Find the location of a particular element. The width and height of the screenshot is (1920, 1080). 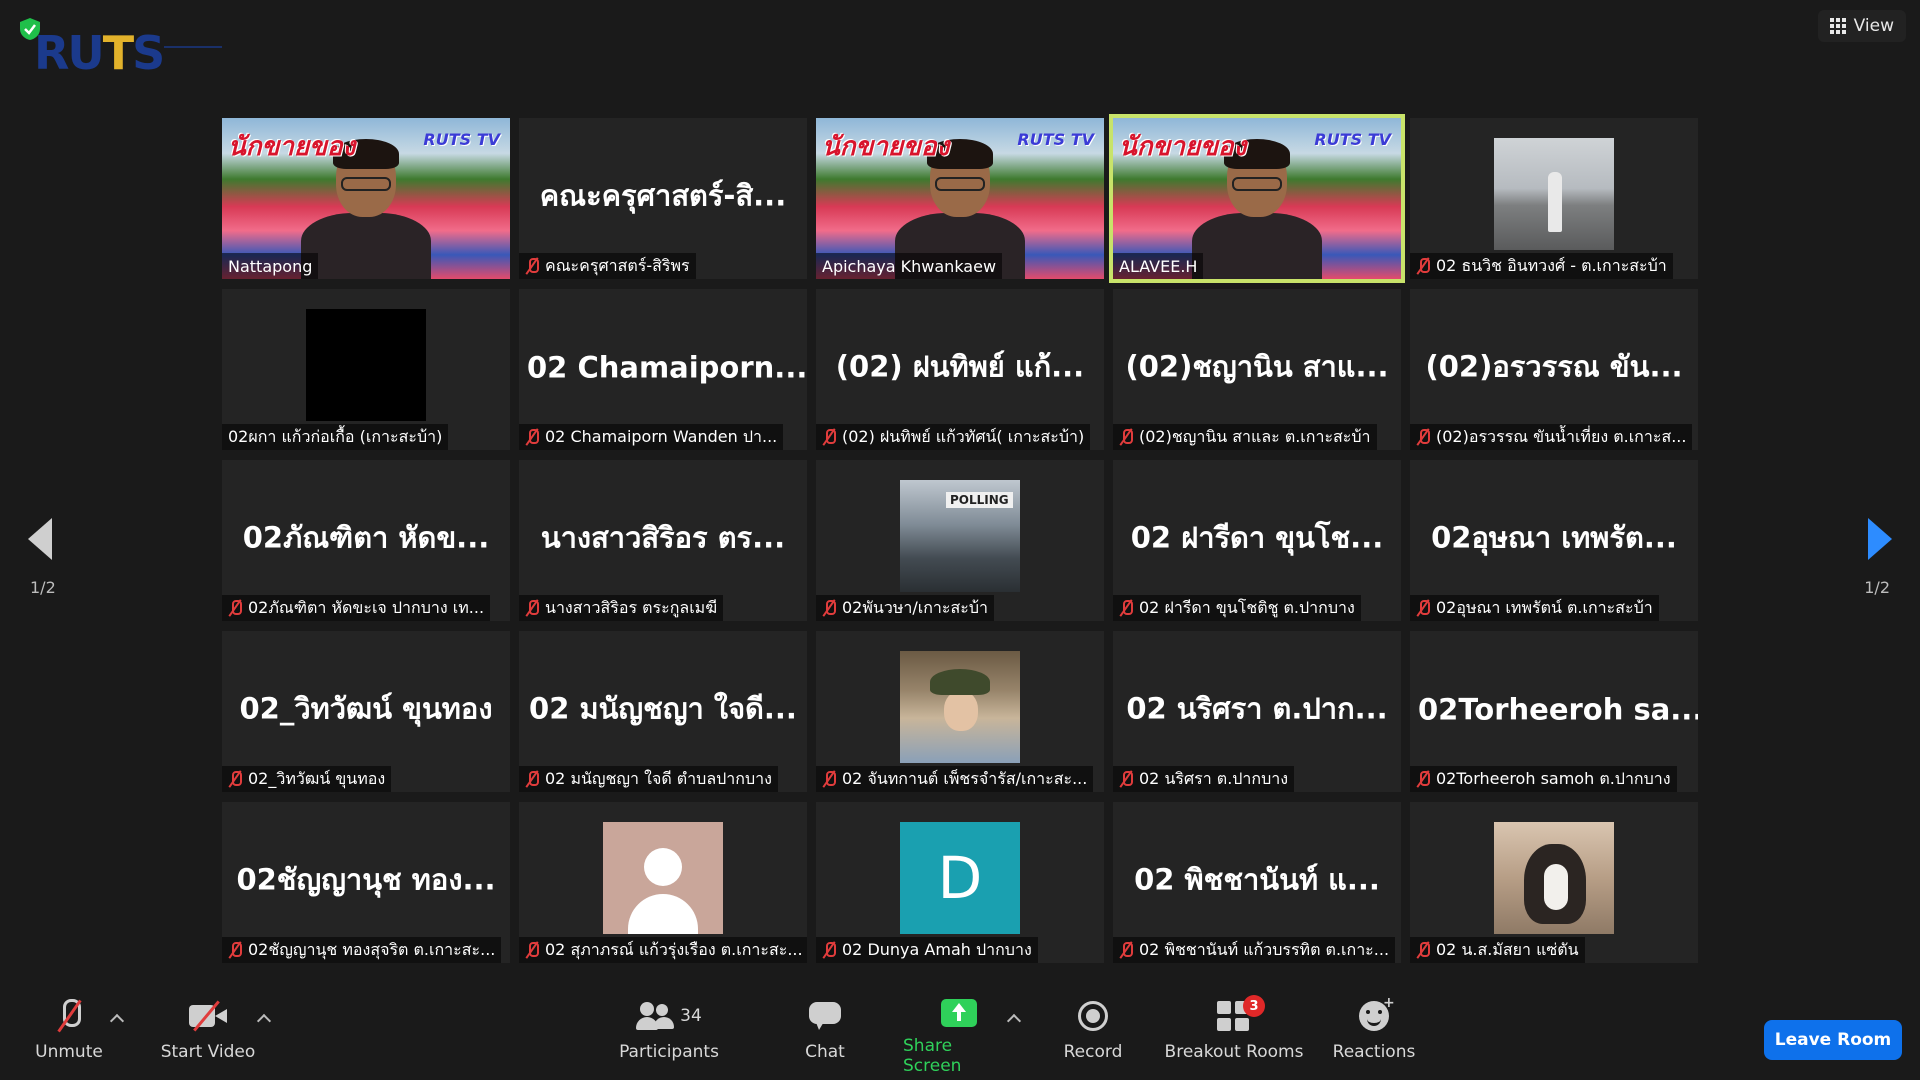

participant-name-label: 02 น.ส.มัสยา แซ่ตัน is located at coordinates (1497, 950).